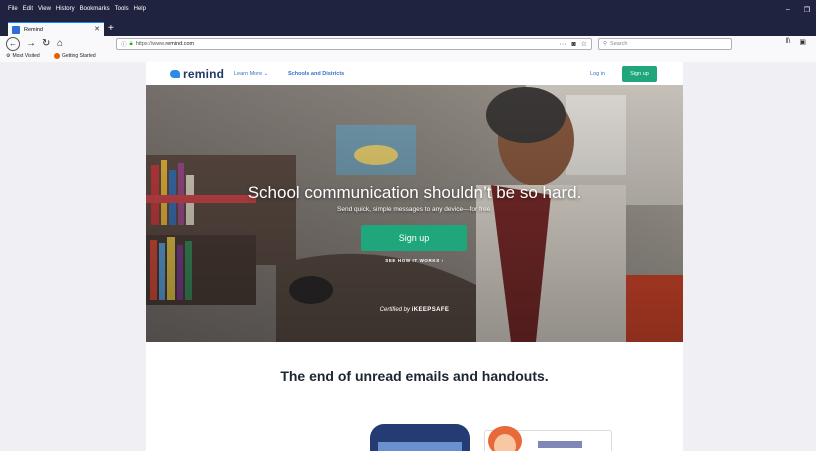 The image size is (816, 451). Describe the element at coordinates (111, 29) in the screenshot. I see `new-tab-button: +` at that location.